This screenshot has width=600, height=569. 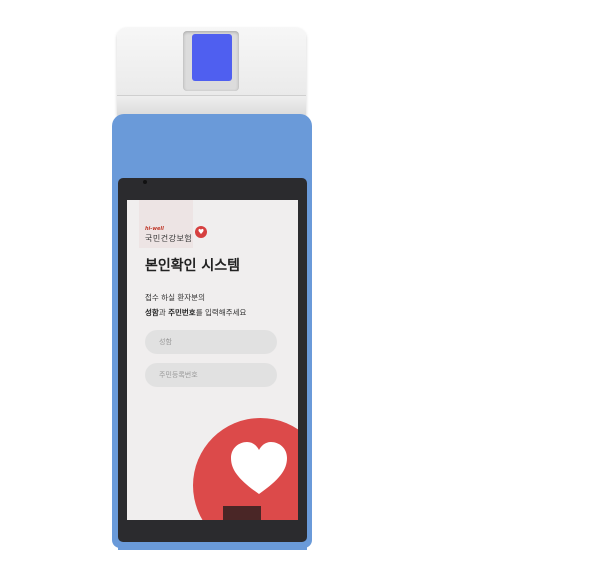 What do you see at coordinates (221, 312) in the screenshot?
I see `instruction-text-3: 를 입력해주세요` at bounding box center [221, 312].